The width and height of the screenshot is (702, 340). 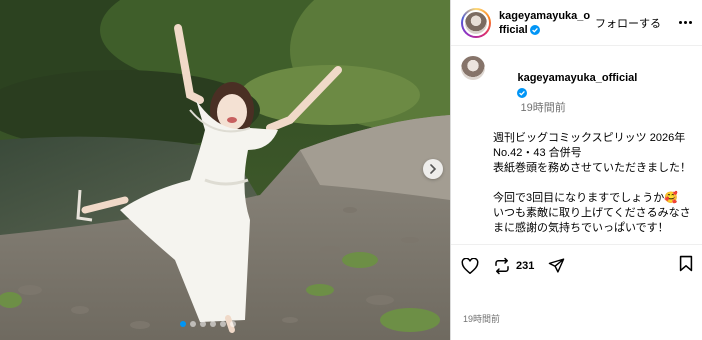 What do you see at coordinates (537, 153) in the screenshot?
I see `caption-line: No.42・43 合併号` at bounding box center [537, 153].